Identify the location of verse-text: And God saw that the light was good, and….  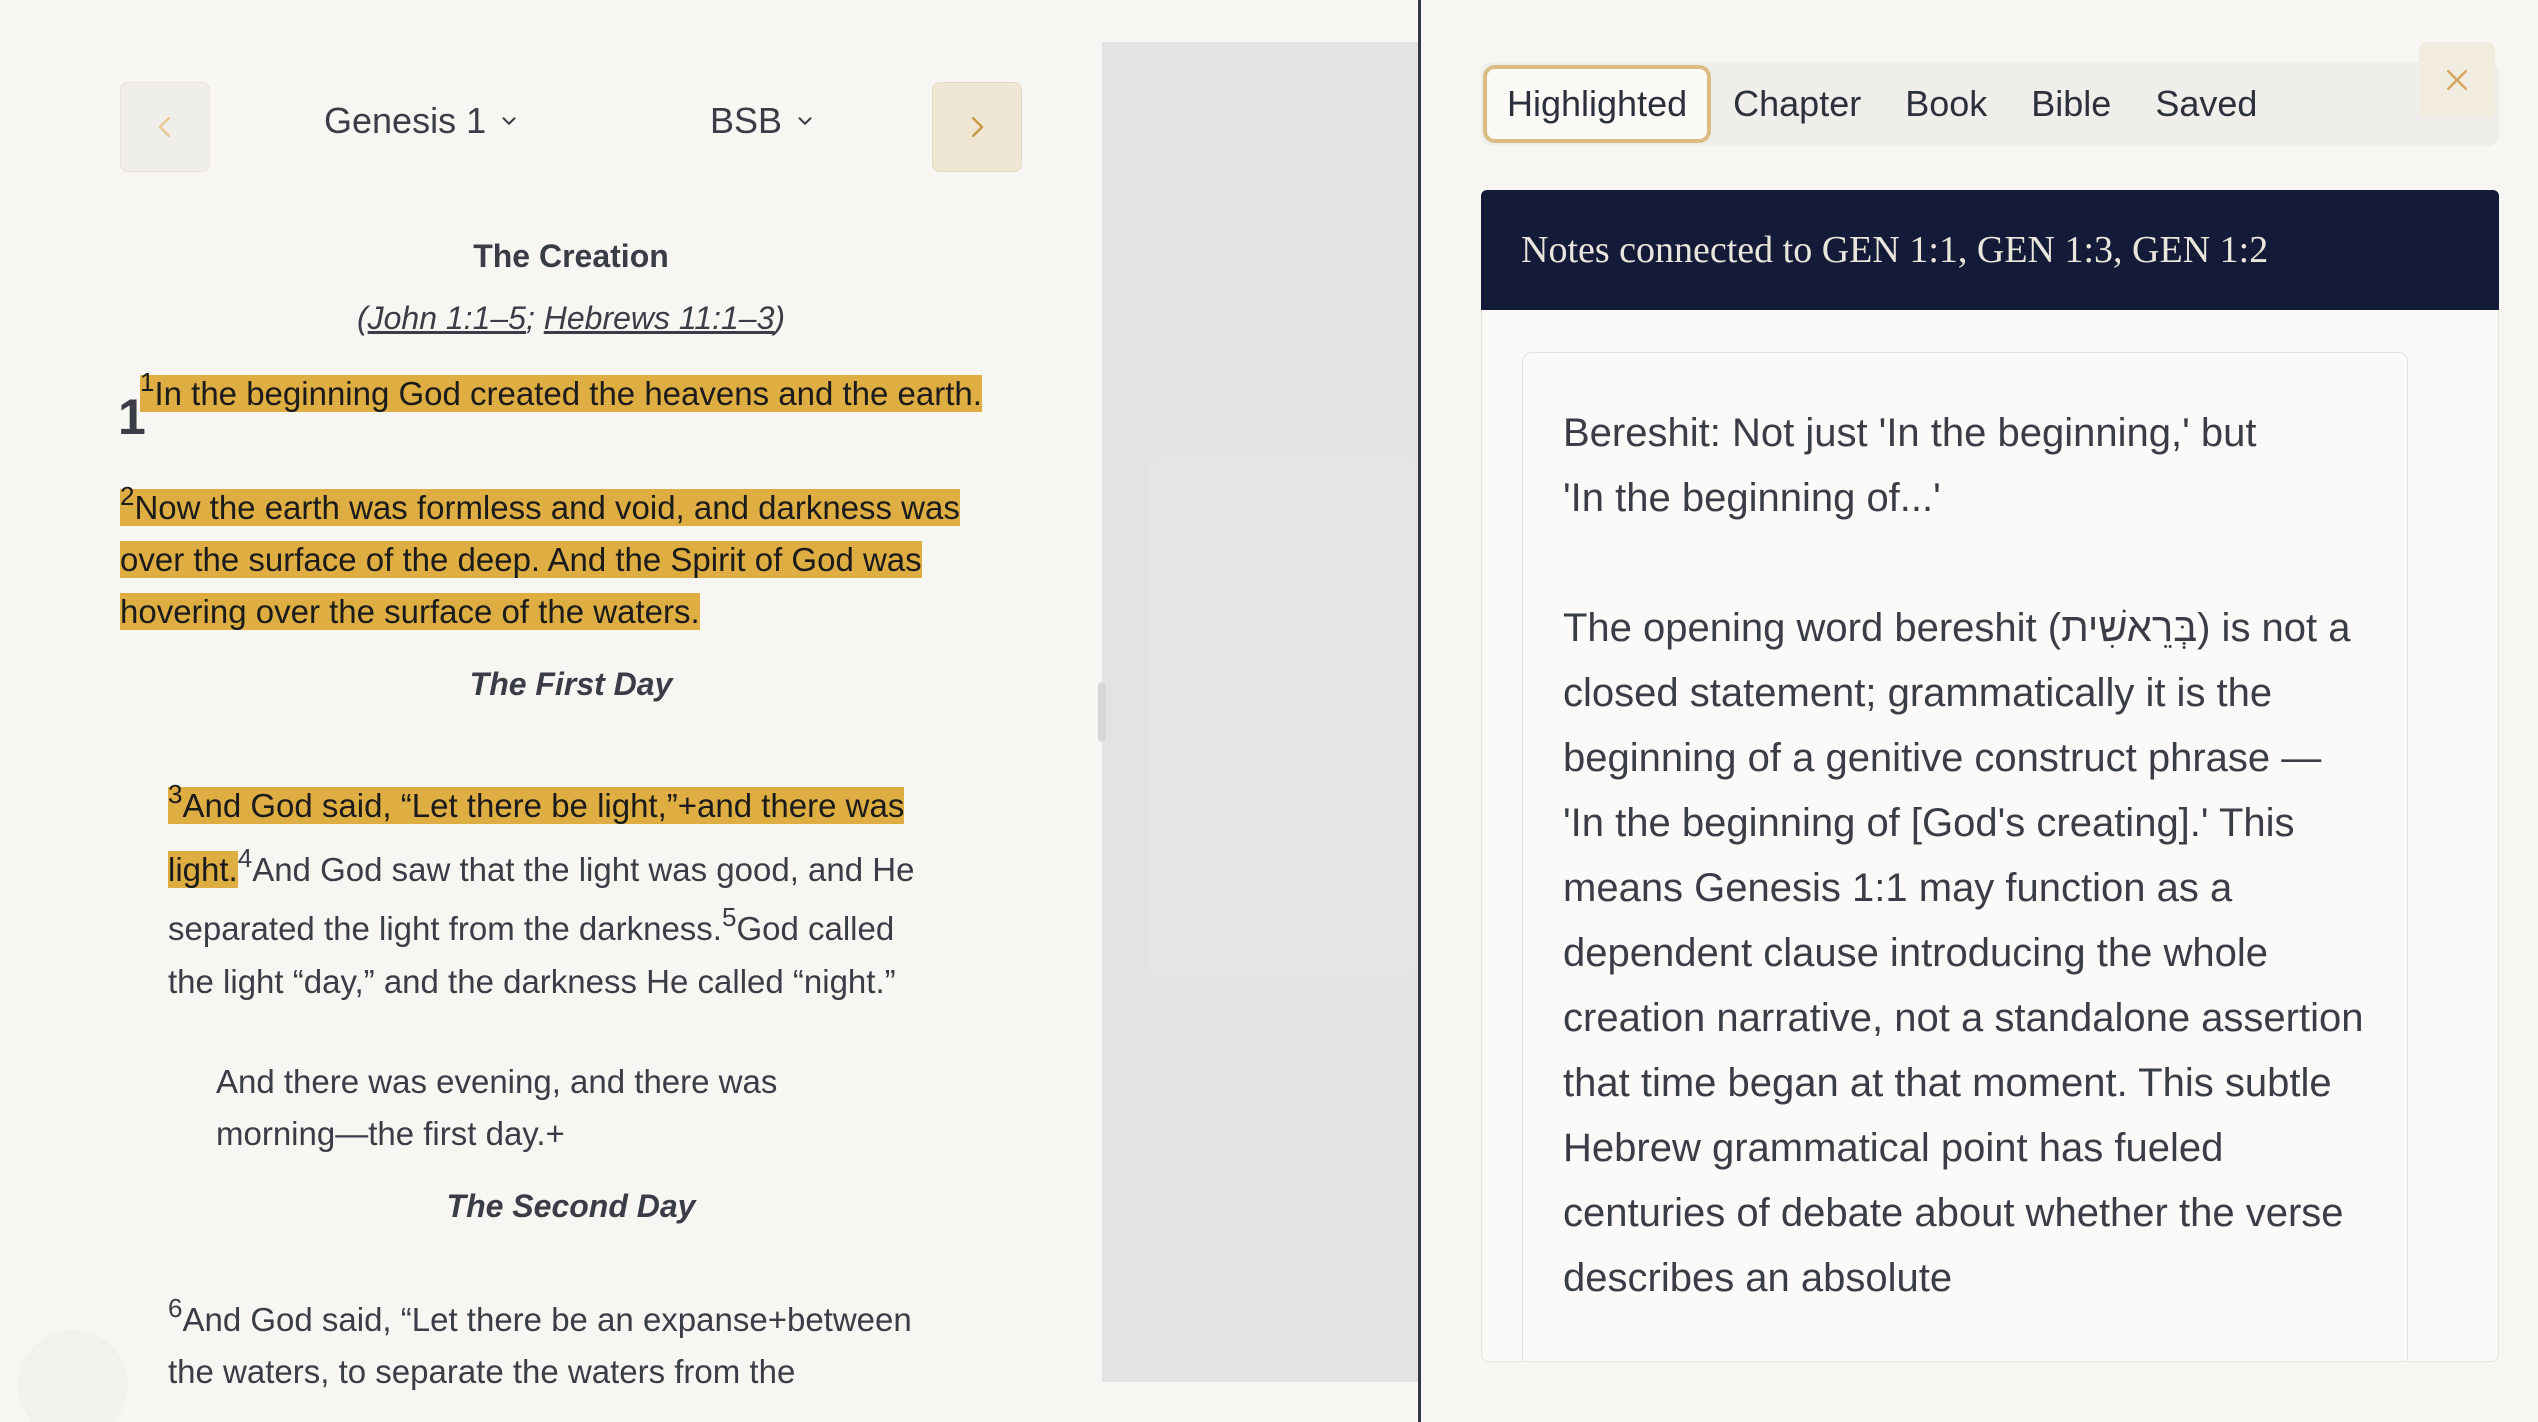
(583, 869).